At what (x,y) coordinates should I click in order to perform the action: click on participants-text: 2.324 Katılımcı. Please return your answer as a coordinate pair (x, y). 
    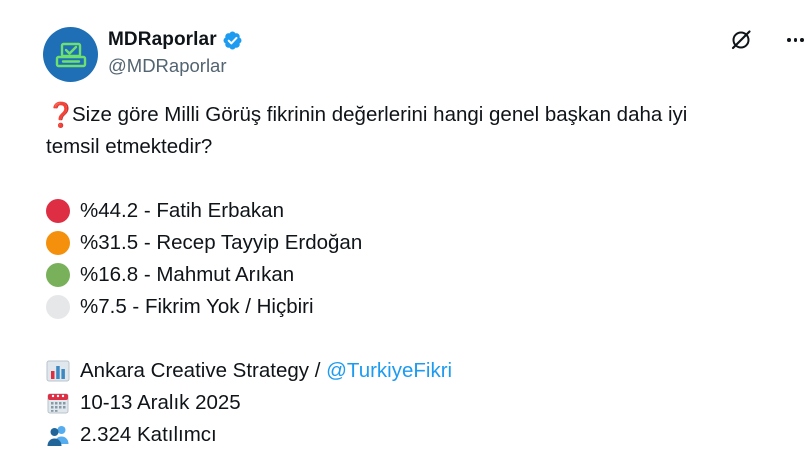
    Looking at the image, I should click on (148, 434).